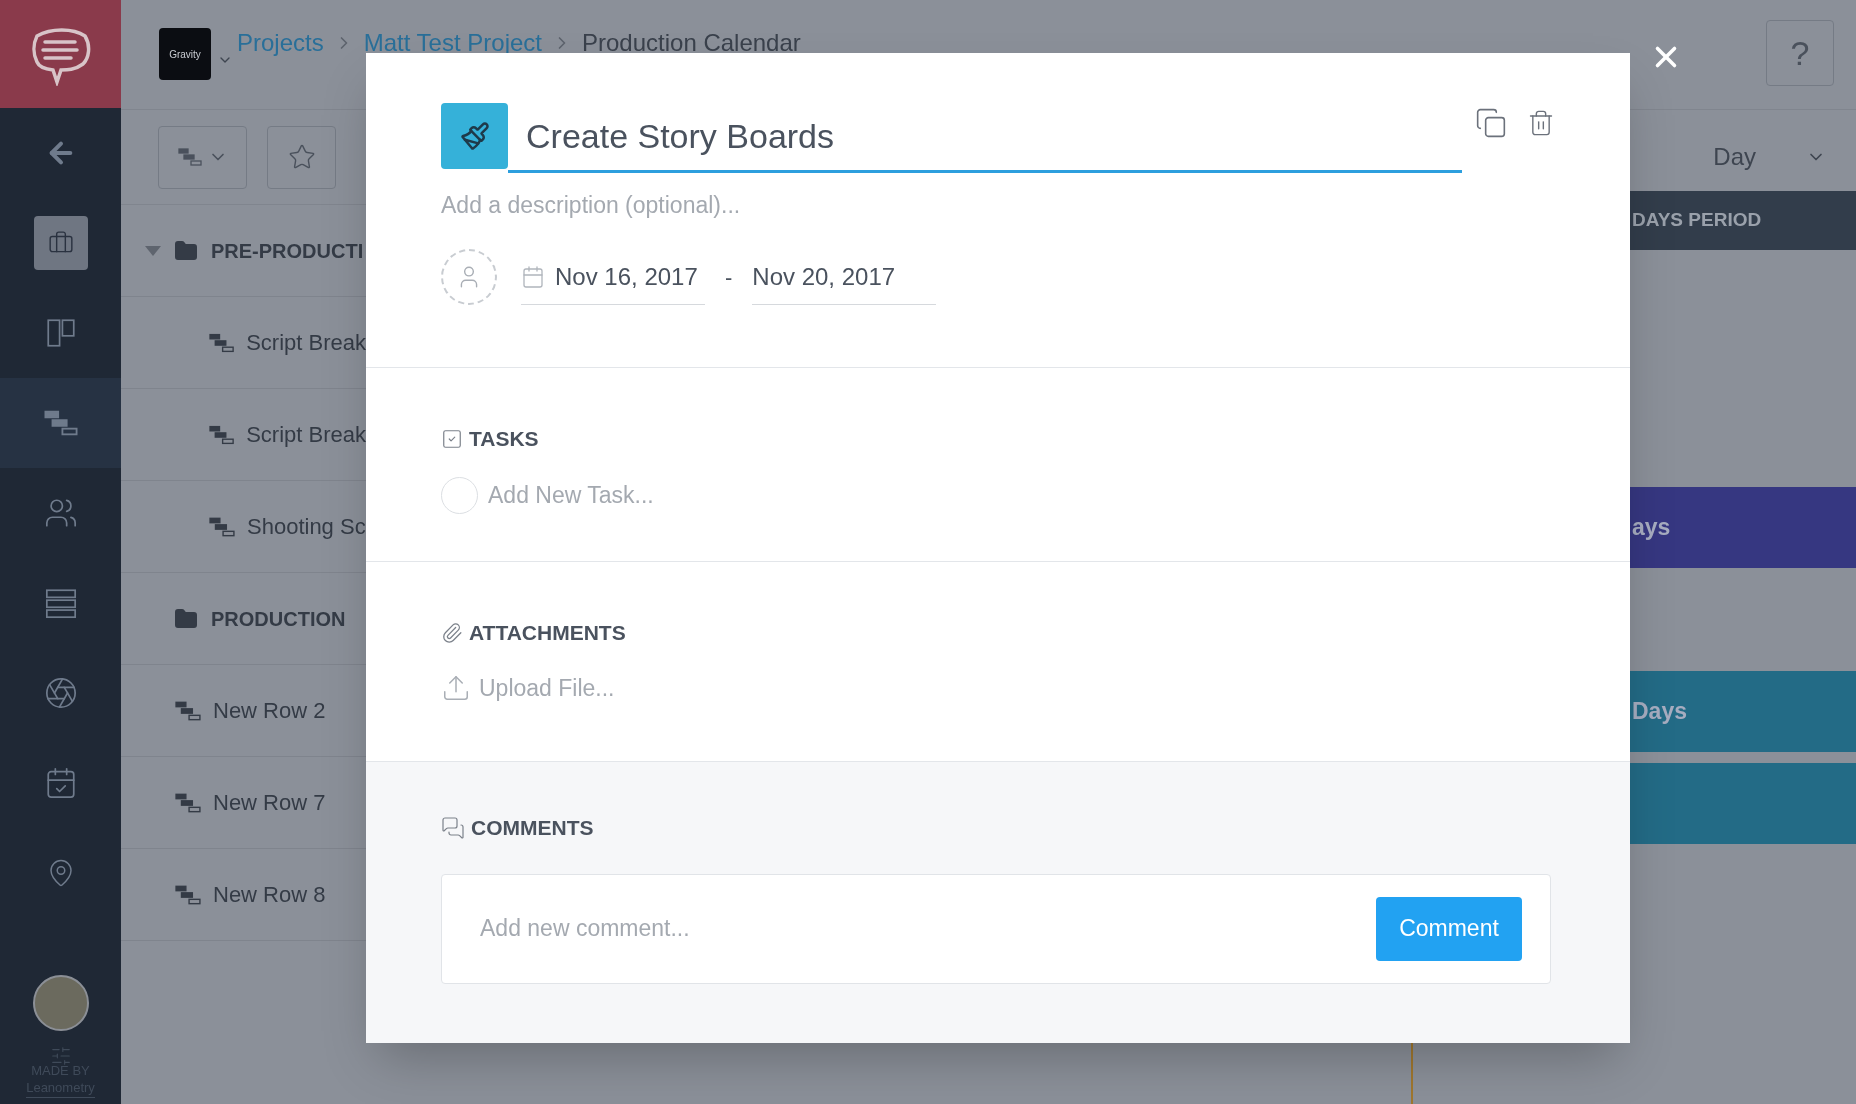 The height and width of the screenshot is (1104, 1856). Describe the element at coordinates (185, 54) in the screenshot. I see `workspace-logo: Gravity` at that location.